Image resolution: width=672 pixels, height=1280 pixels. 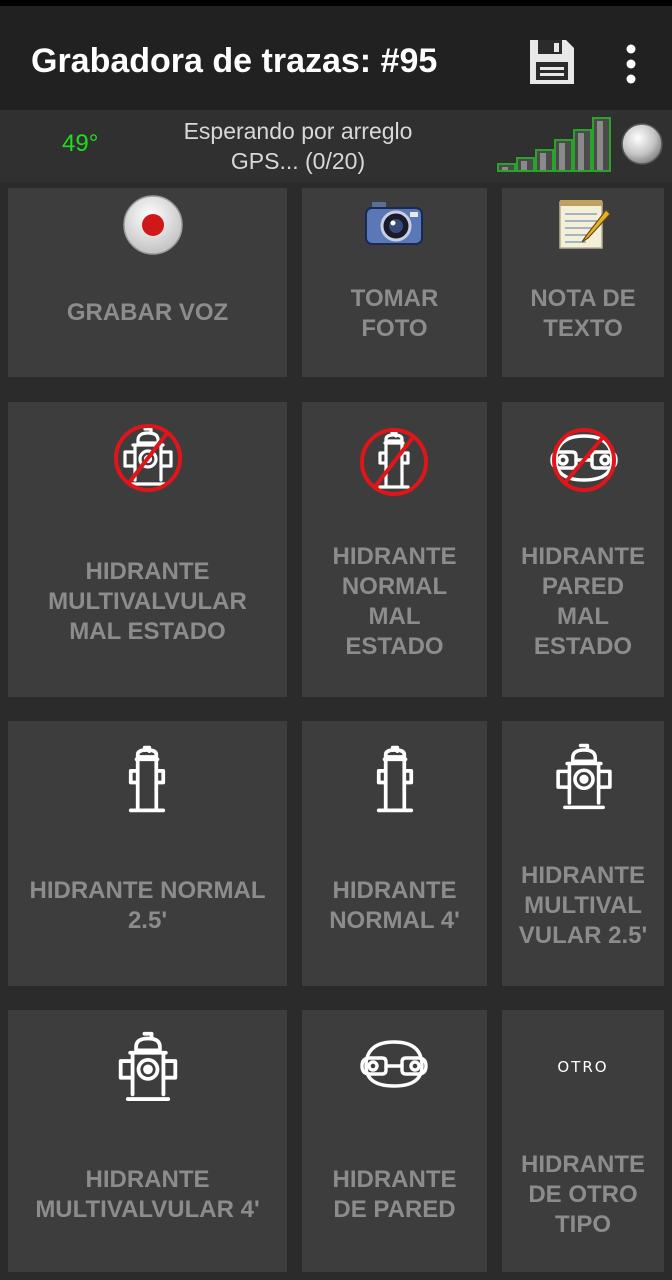 I want to click on multivalve-bad-label: HIDRANTE MULTIVALVULAR MAL ESTADO, so click(x=147, y=601).